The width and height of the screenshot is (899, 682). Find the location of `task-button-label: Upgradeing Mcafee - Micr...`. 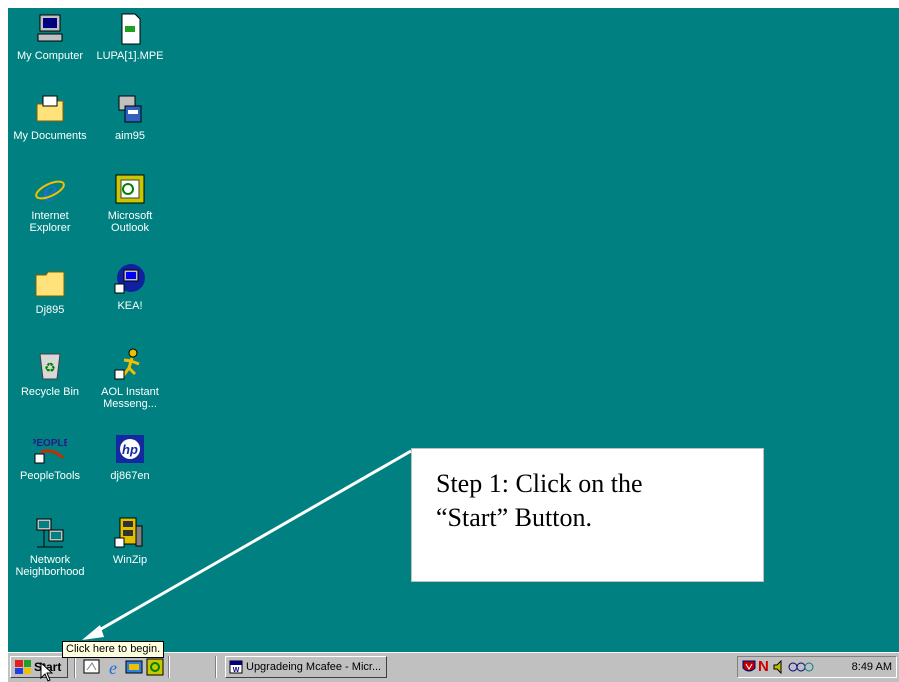

task-button-label: Upgradeing Mcafee - Micr... is located at coordinates (314, 667).